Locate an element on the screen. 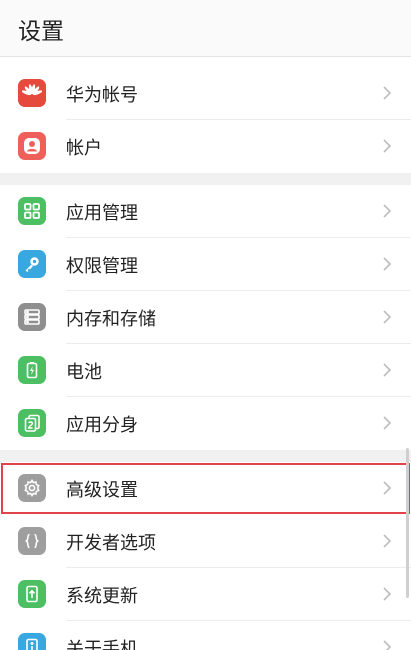  settings-item-system-update: 系统更新 is located at coordinates (205, 594).